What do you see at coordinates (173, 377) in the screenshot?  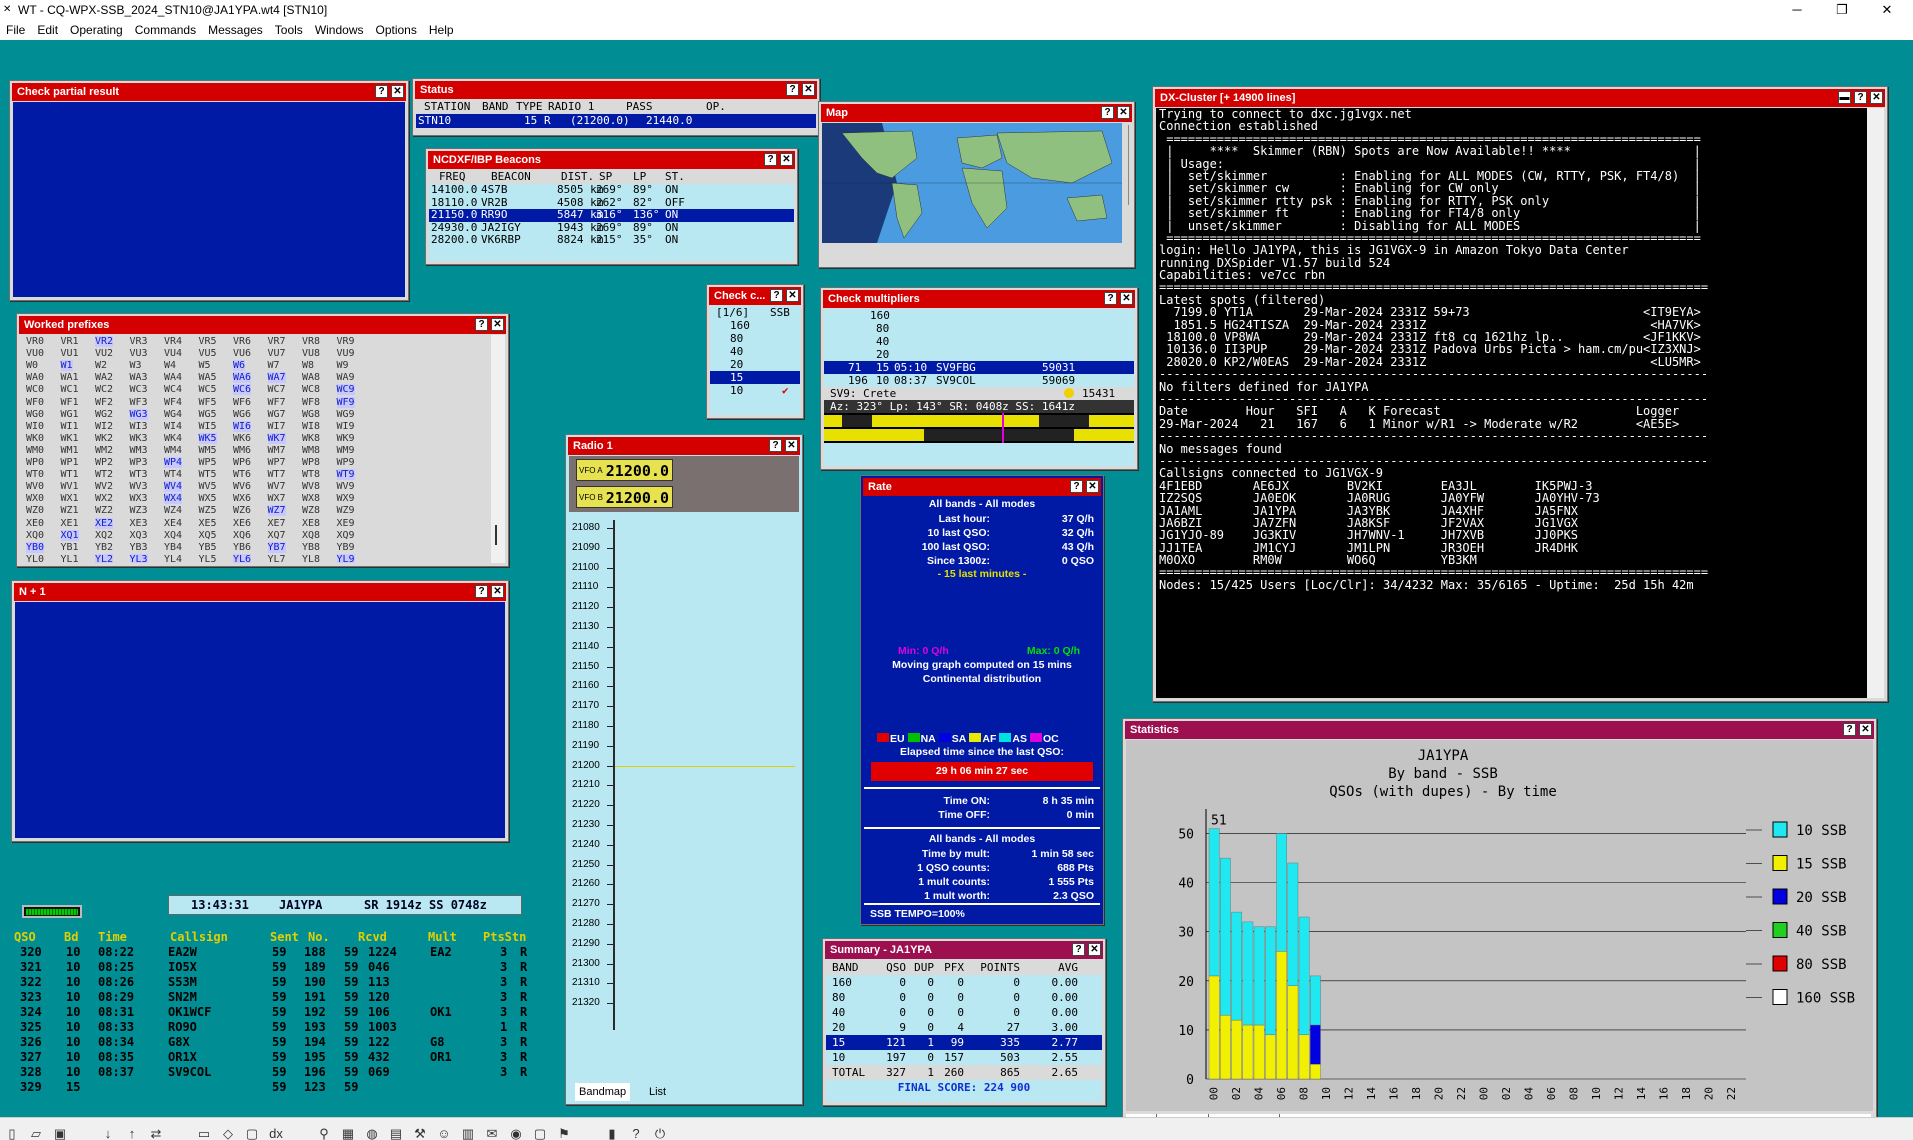 I see `prefix-cell: WA4` at bounding box center [173, 377].